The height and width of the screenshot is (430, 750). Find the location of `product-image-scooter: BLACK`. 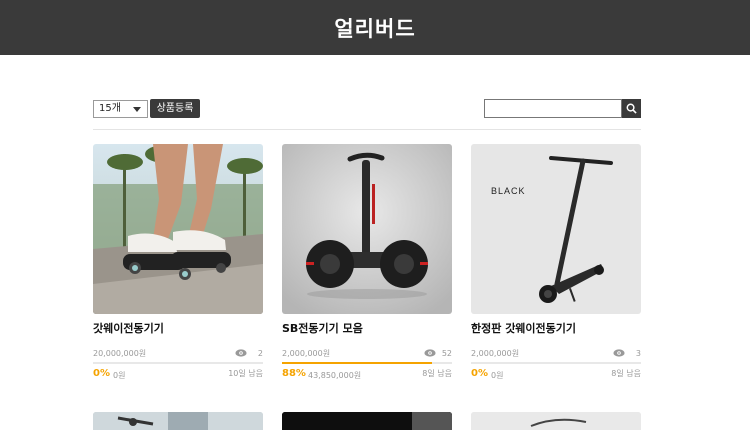

product-image-scooter: BLACK is located at coordinates (556, 229).